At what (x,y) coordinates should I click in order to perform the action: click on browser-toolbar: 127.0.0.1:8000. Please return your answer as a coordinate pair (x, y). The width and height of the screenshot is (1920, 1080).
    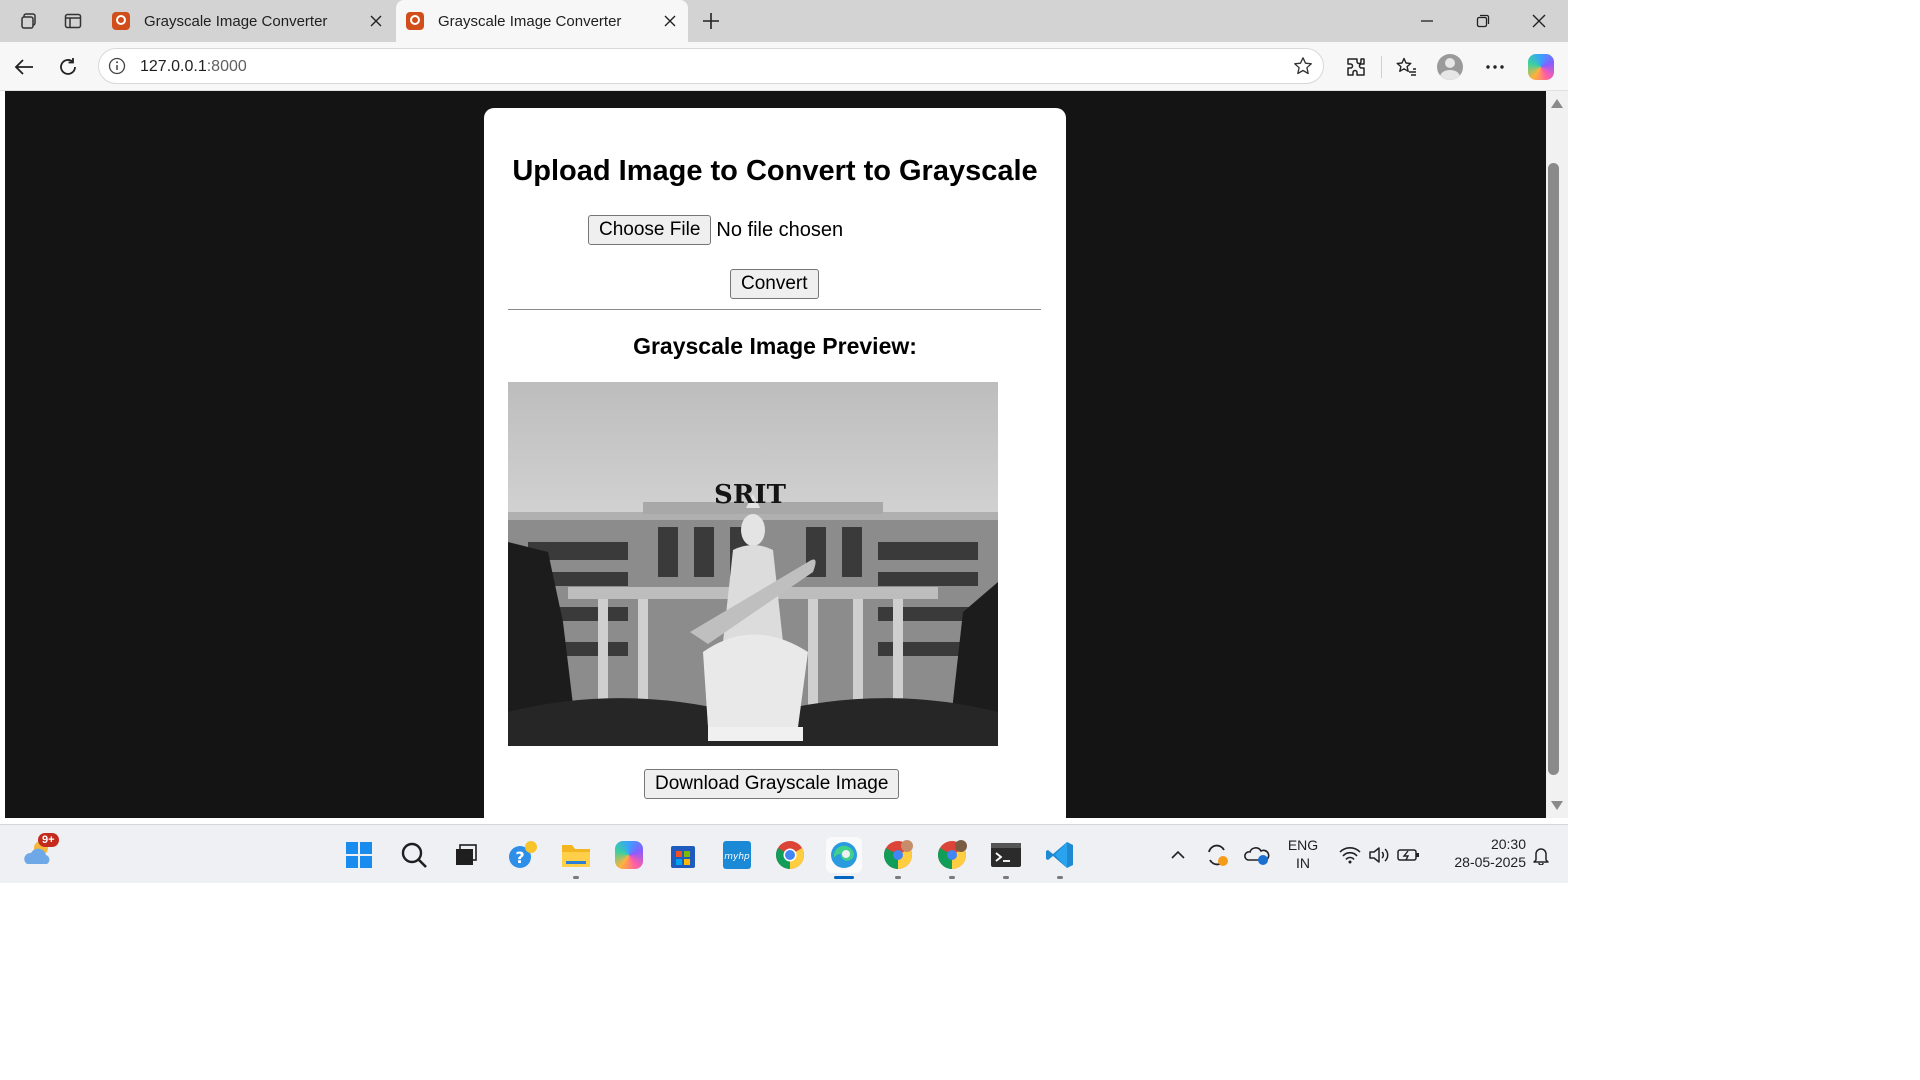
    Looking at the image, I should click on (784, 66).